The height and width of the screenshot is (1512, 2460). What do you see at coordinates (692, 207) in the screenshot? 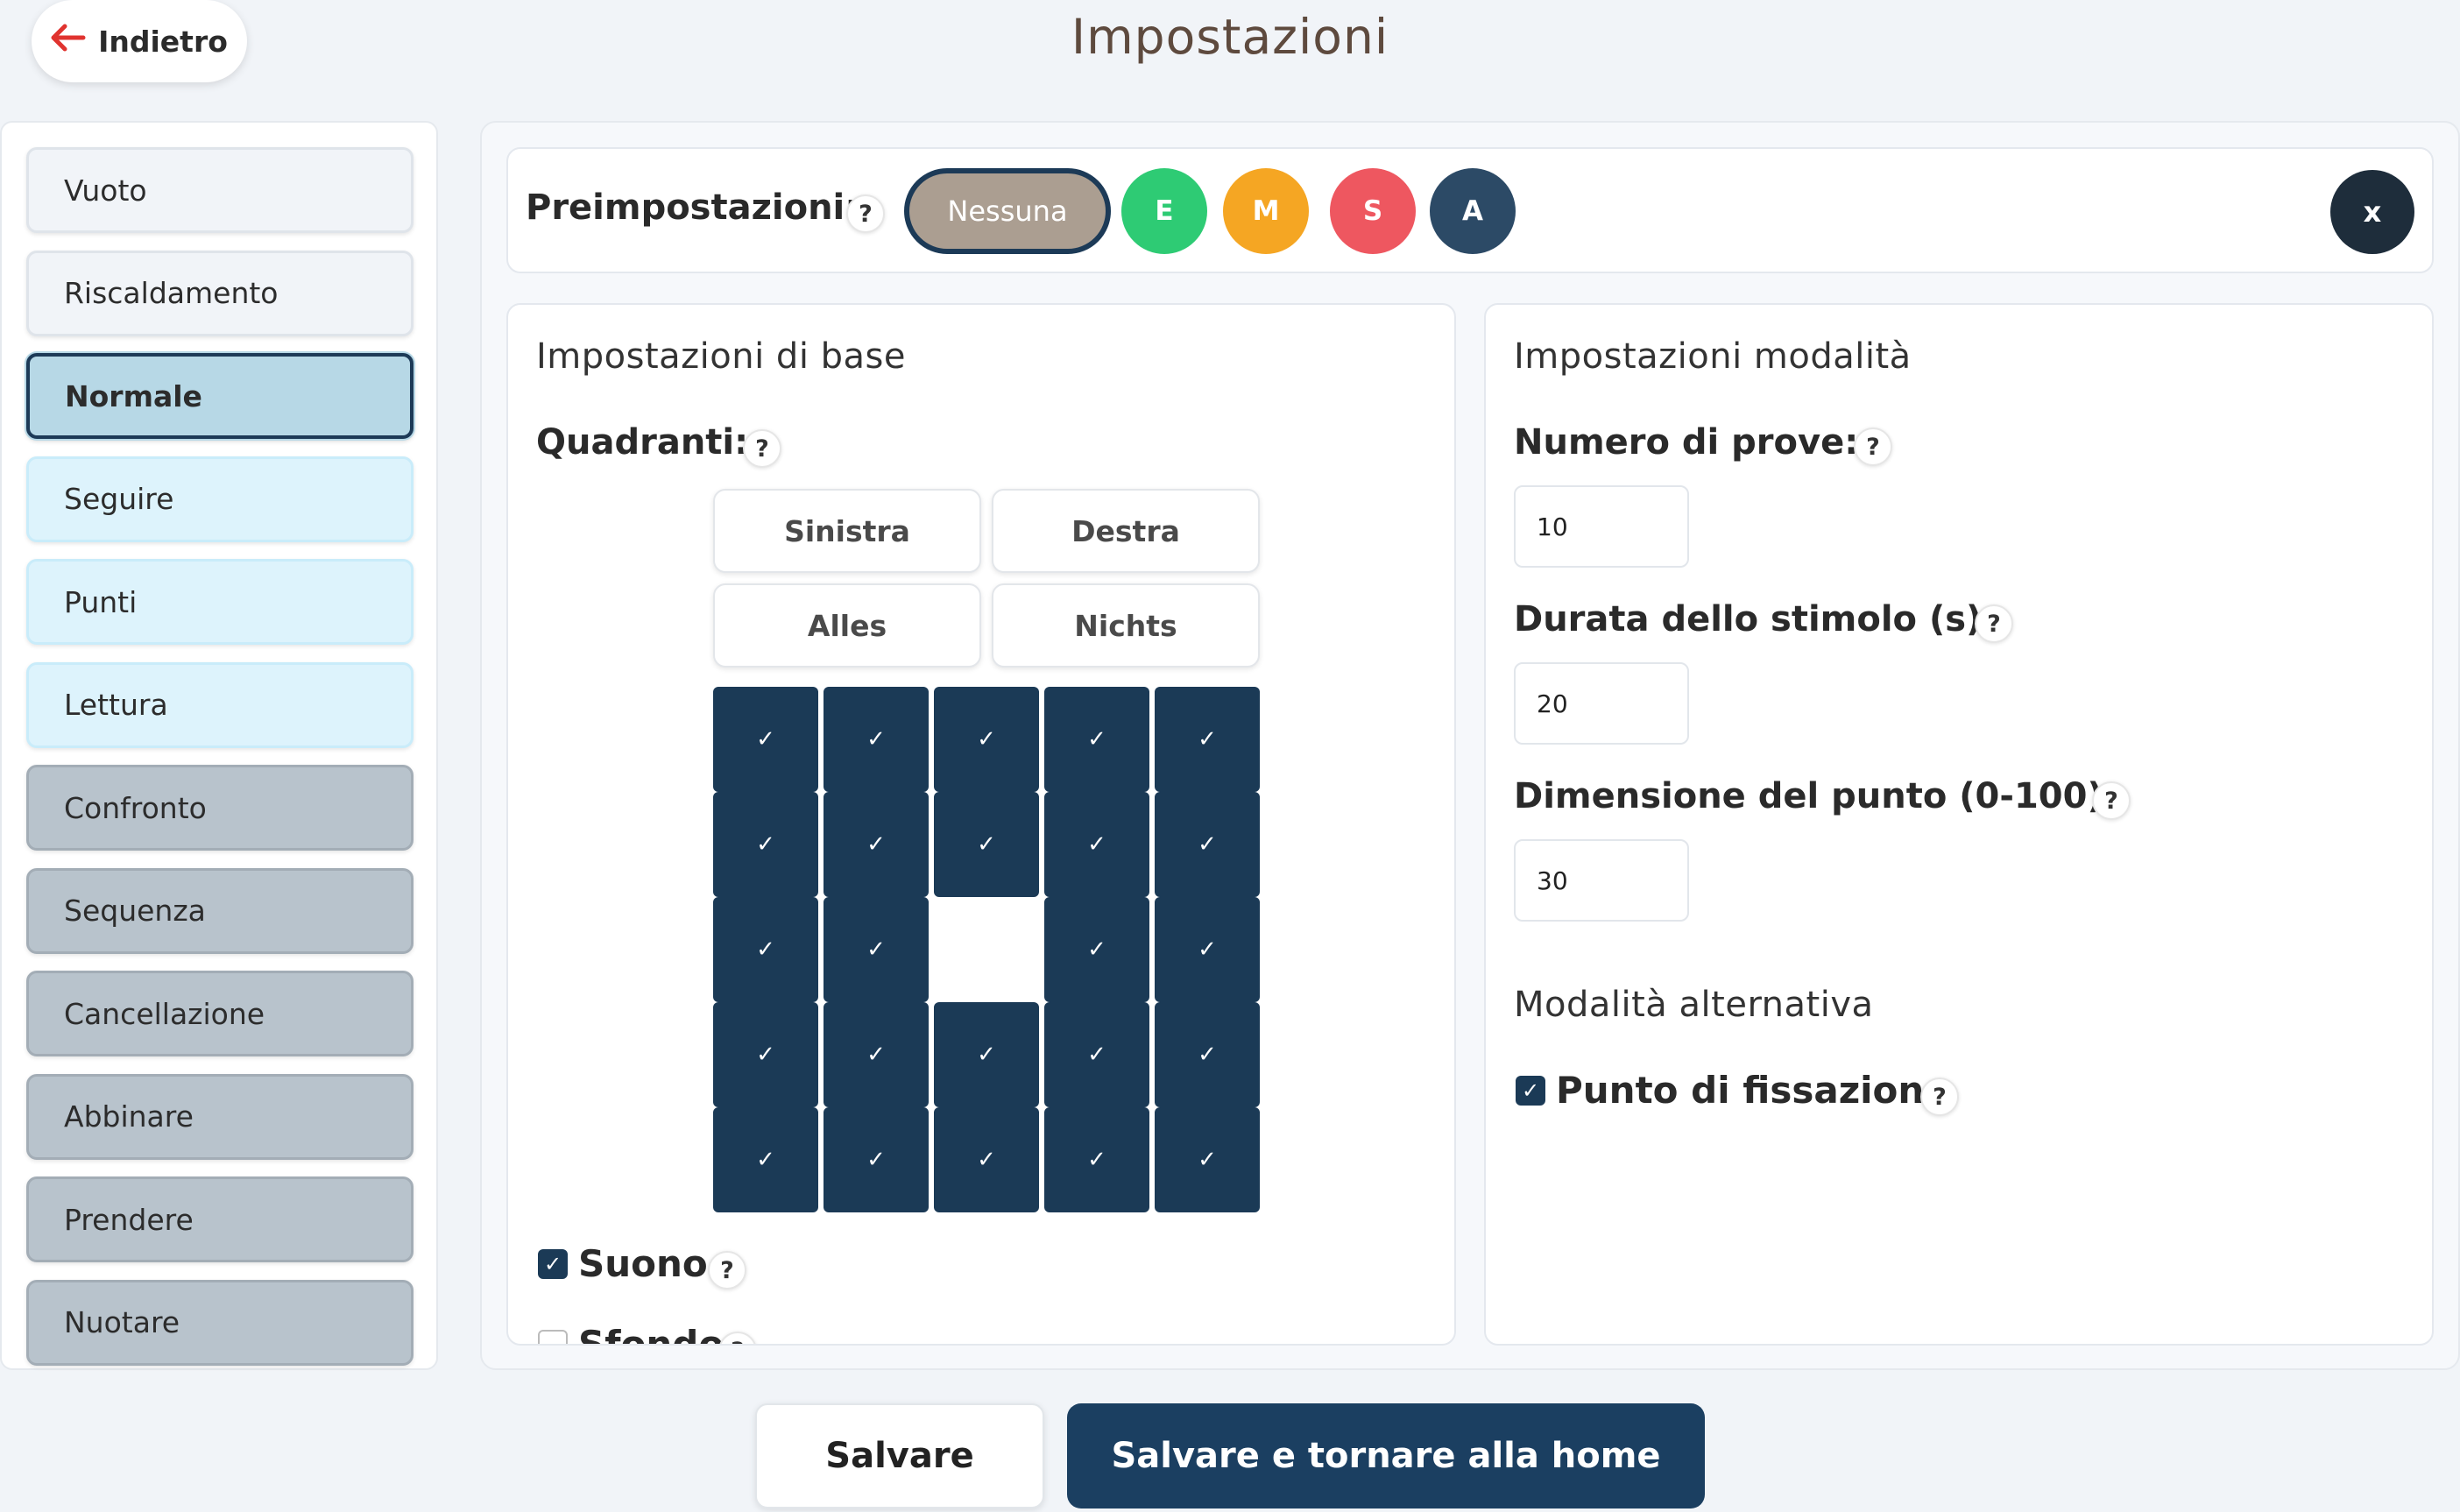
I see `presets-label: Preimpostazioni:` at bounding box center [692, 207].